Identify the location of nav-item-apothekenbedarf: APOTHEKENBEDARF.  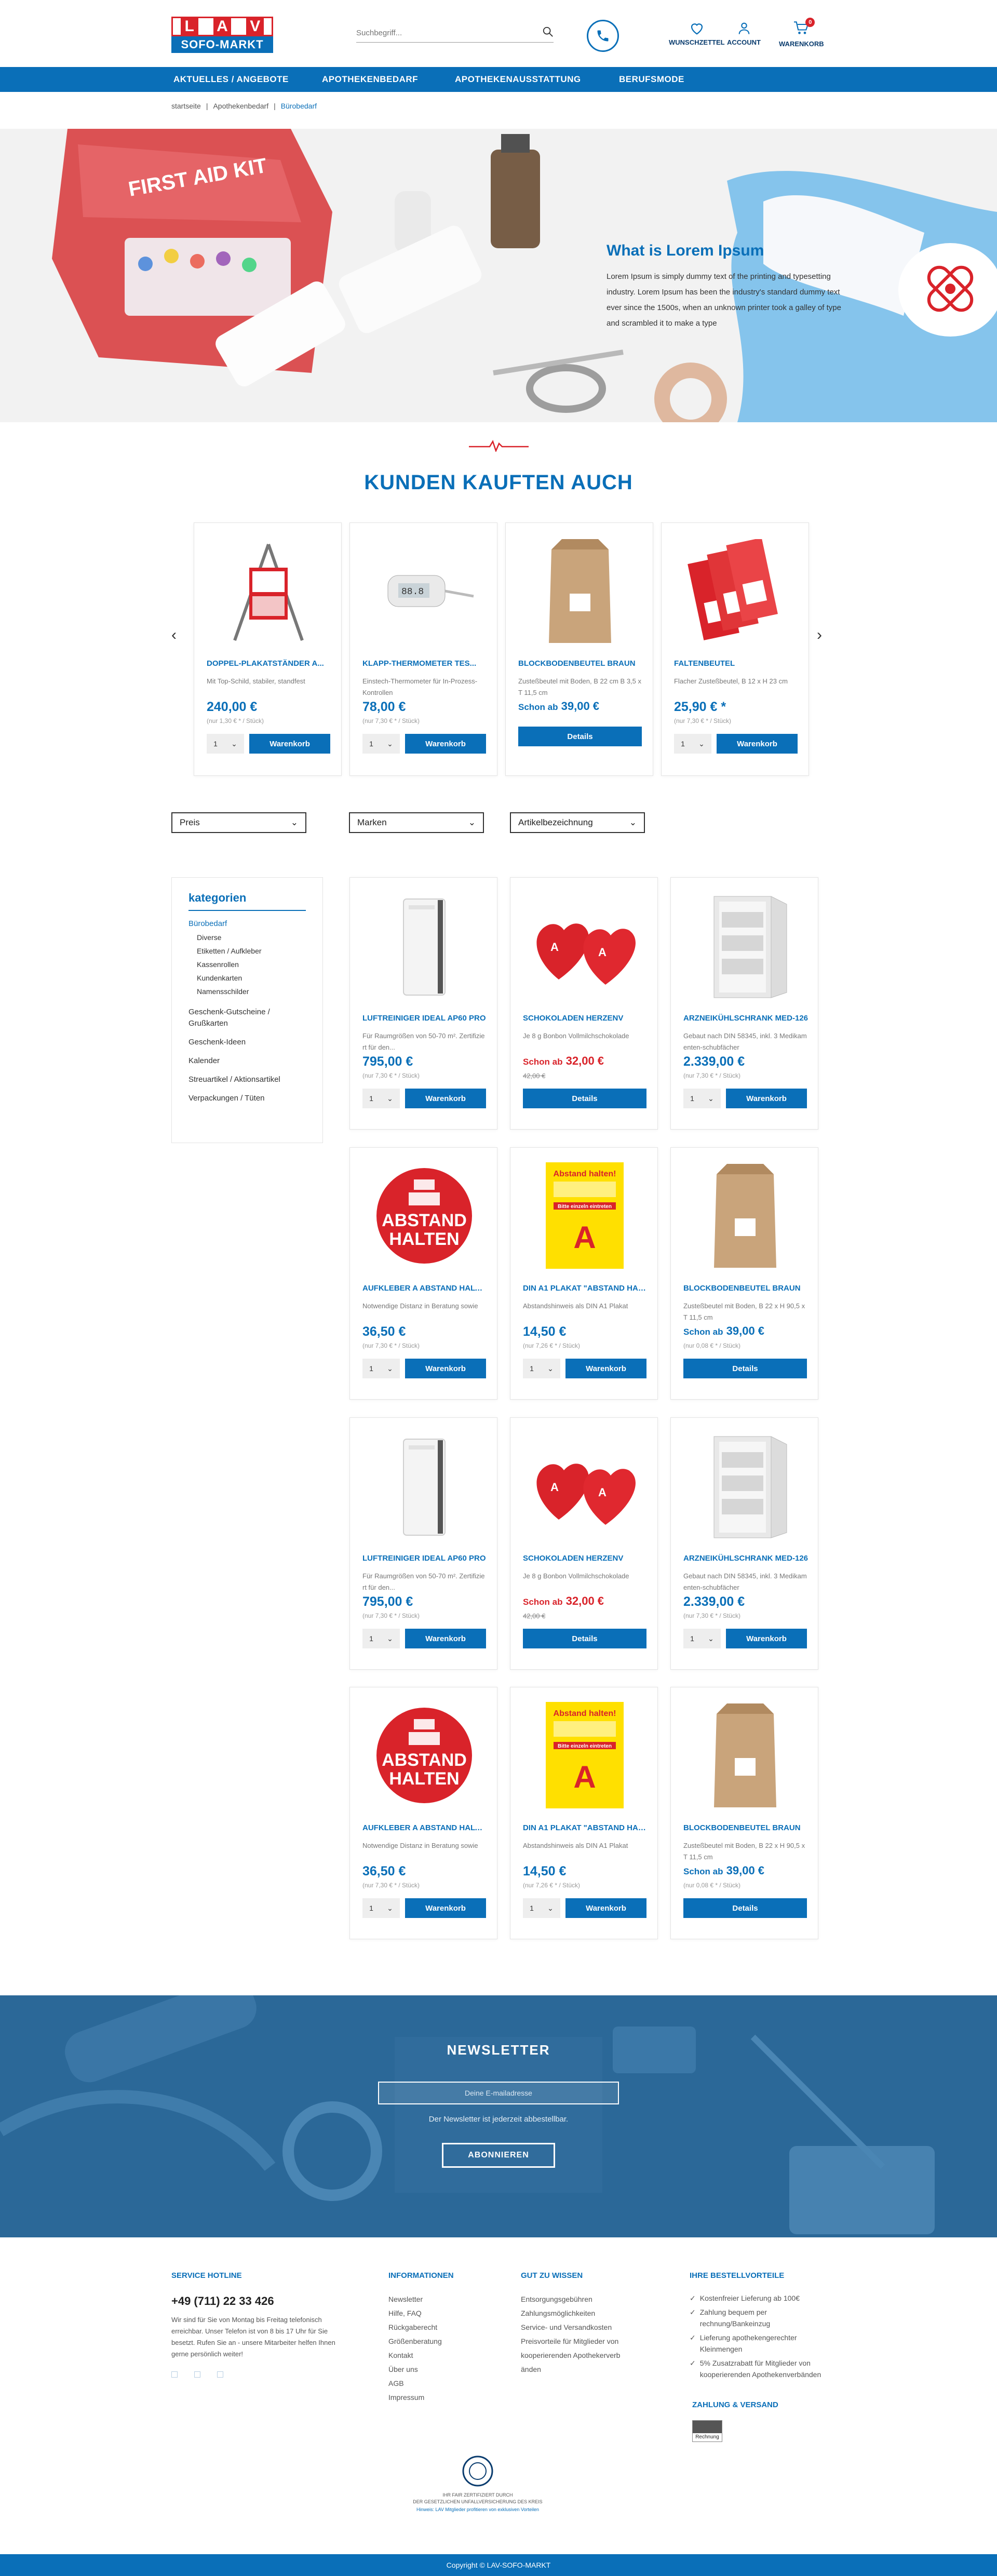
(370, 80).